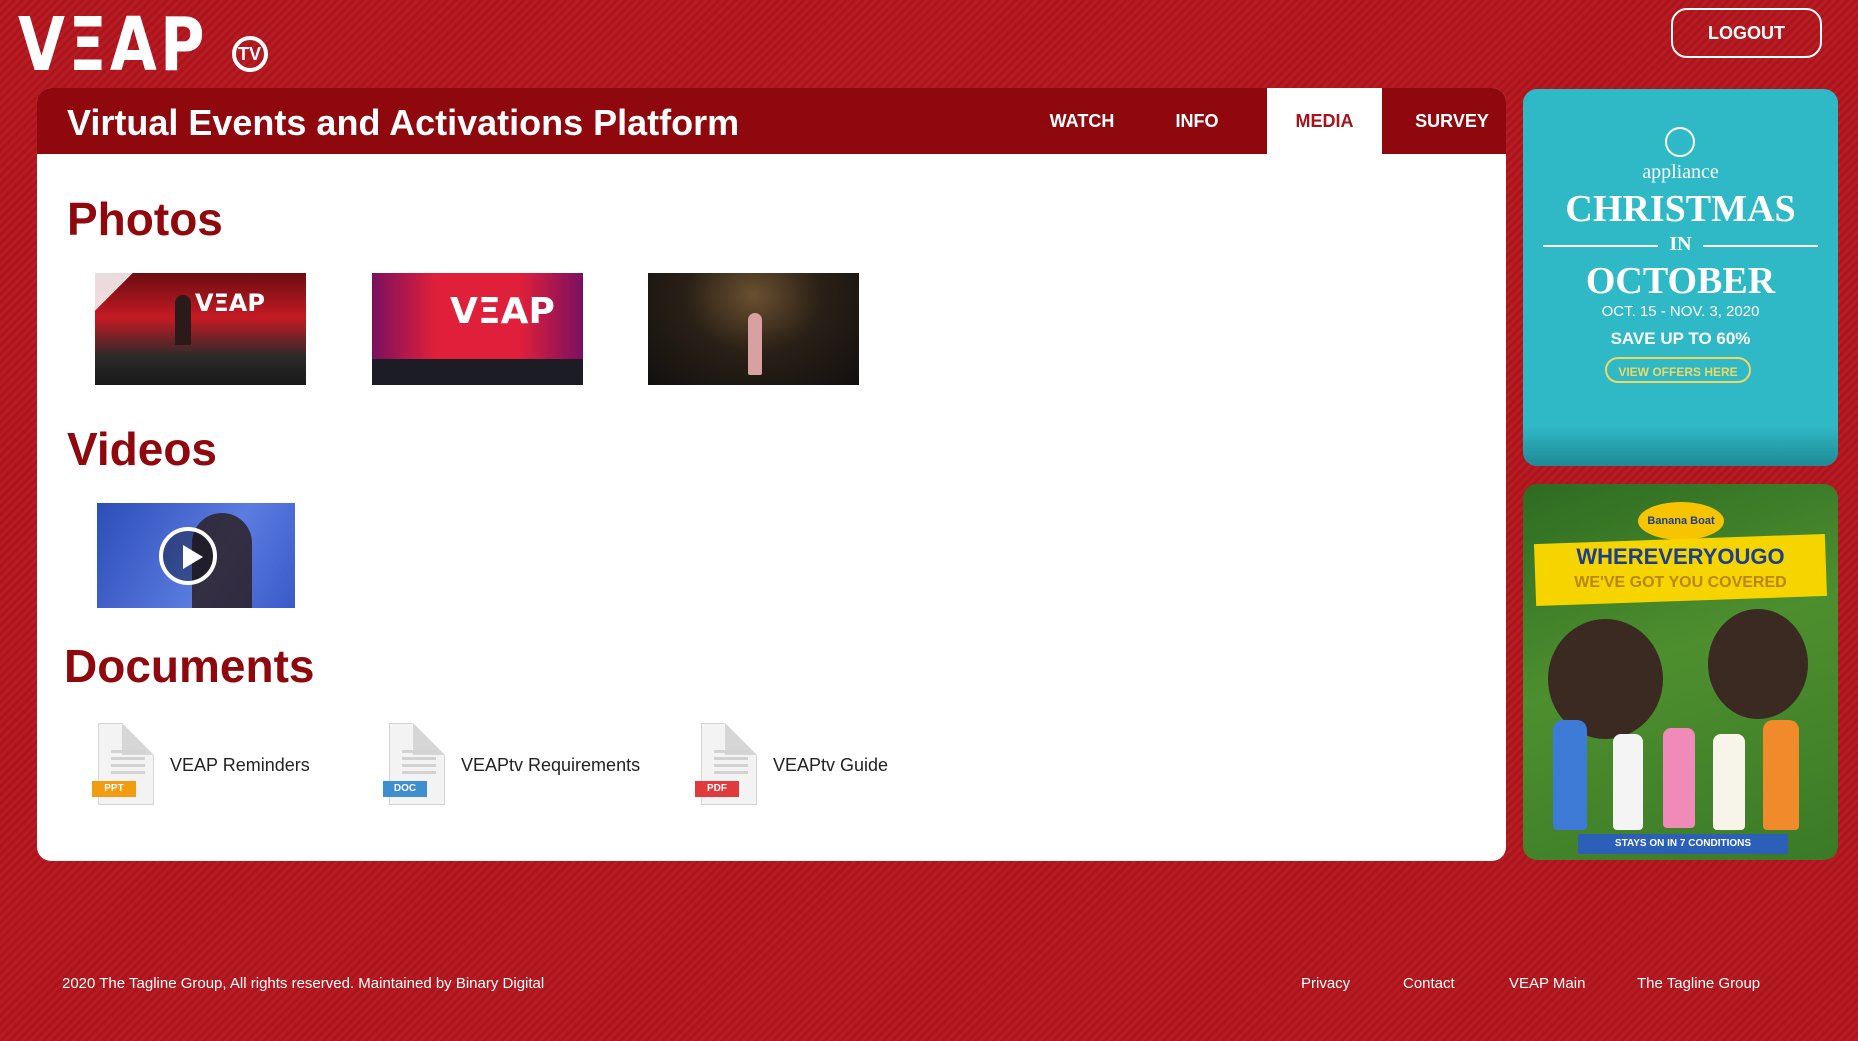  I want to click on play-icon, so click(188, 556).